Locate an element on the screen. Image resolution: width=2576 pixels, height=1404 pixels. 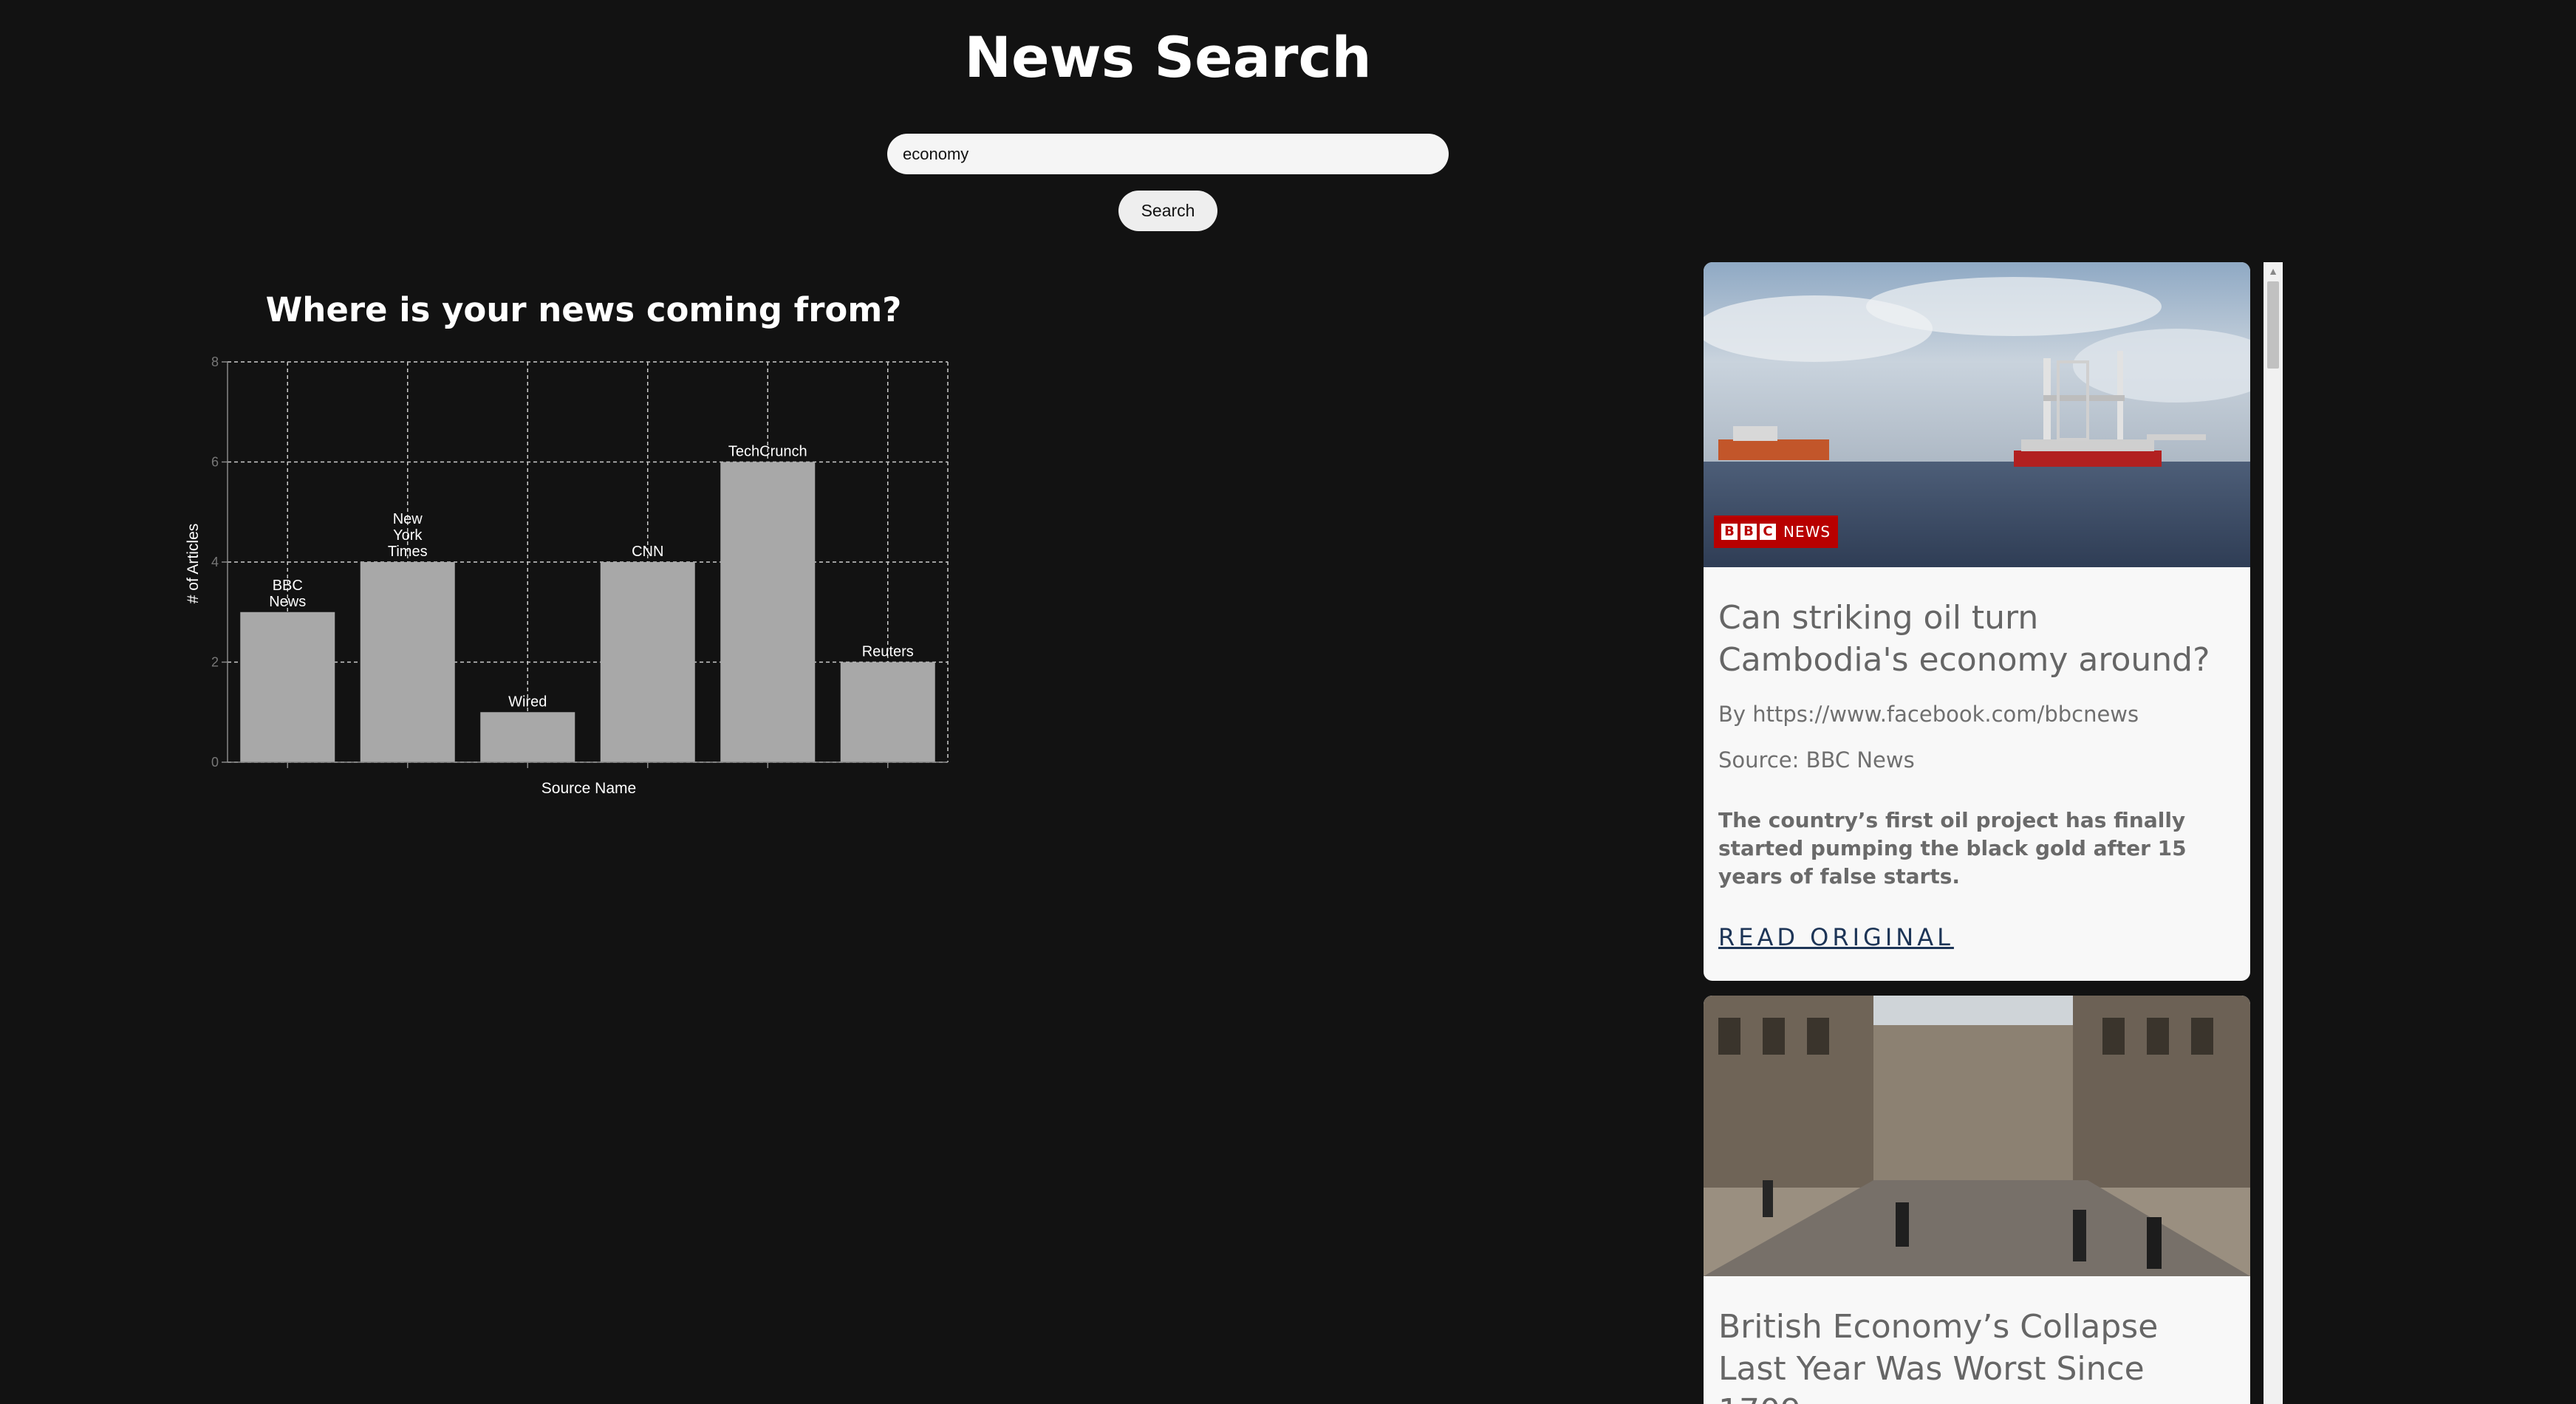
y-tick-label: 2 is located at coordinates (215, 662).